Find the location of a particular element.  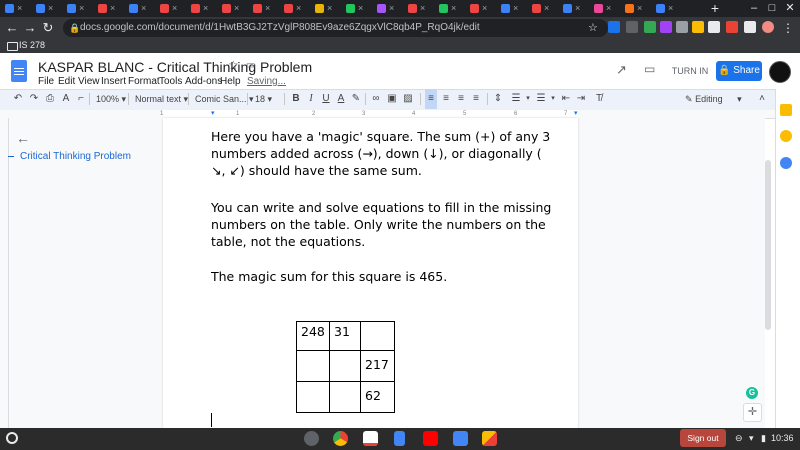

docs-logo-icon is located at coordinates (19, 71).